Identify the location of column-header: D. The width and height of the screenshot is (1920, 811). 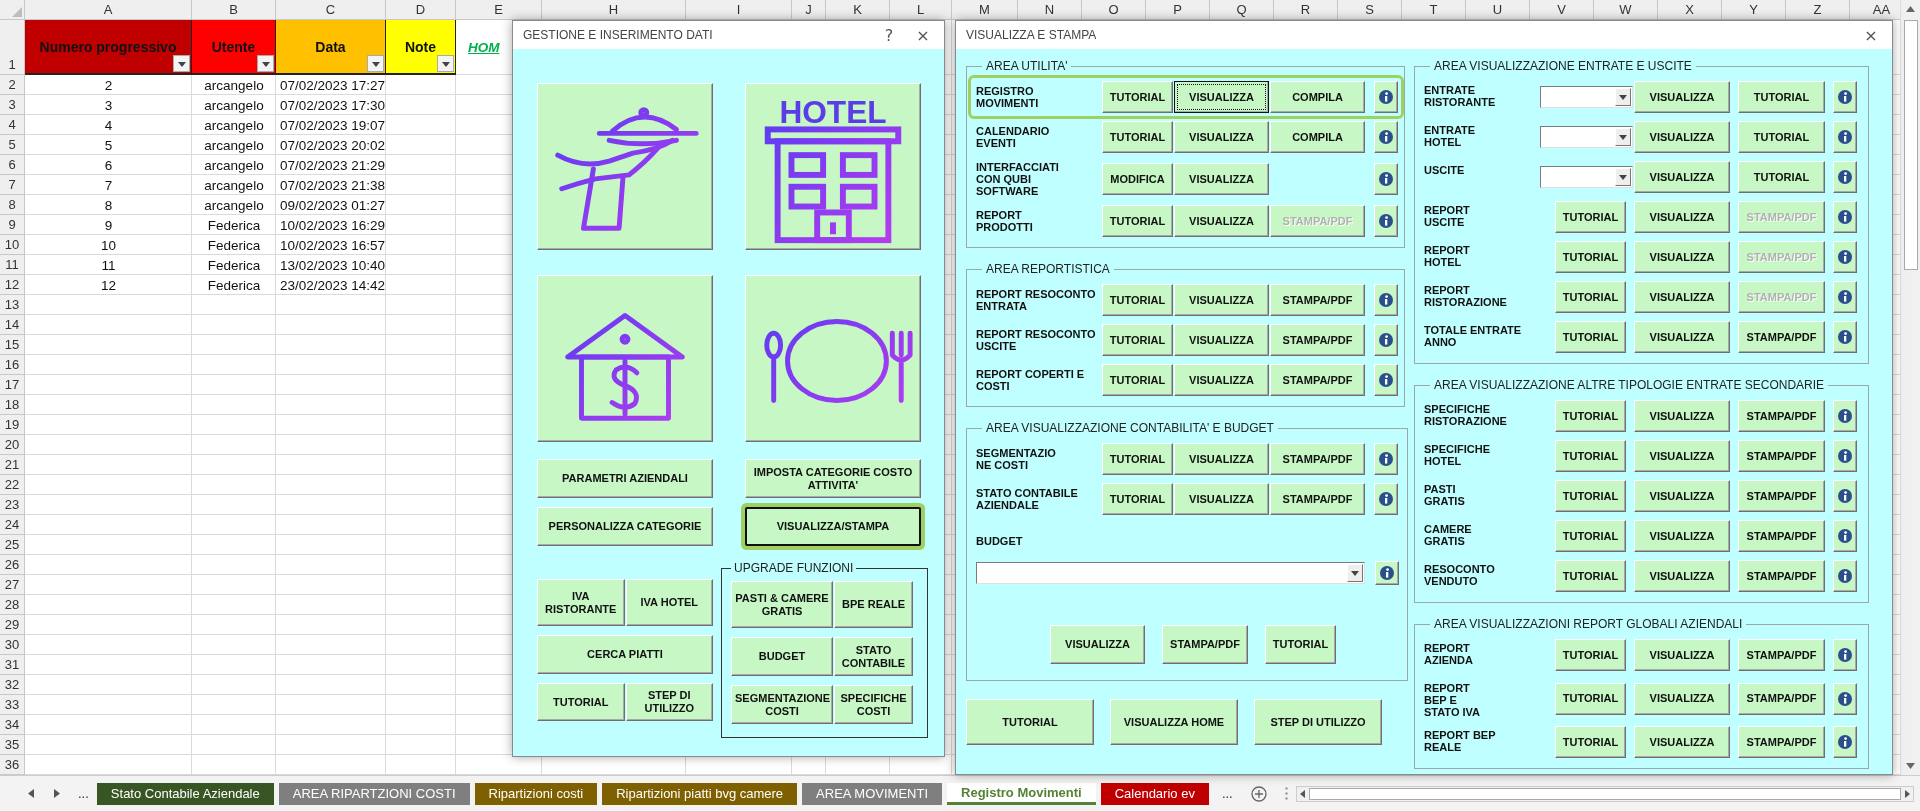
(421, 10).